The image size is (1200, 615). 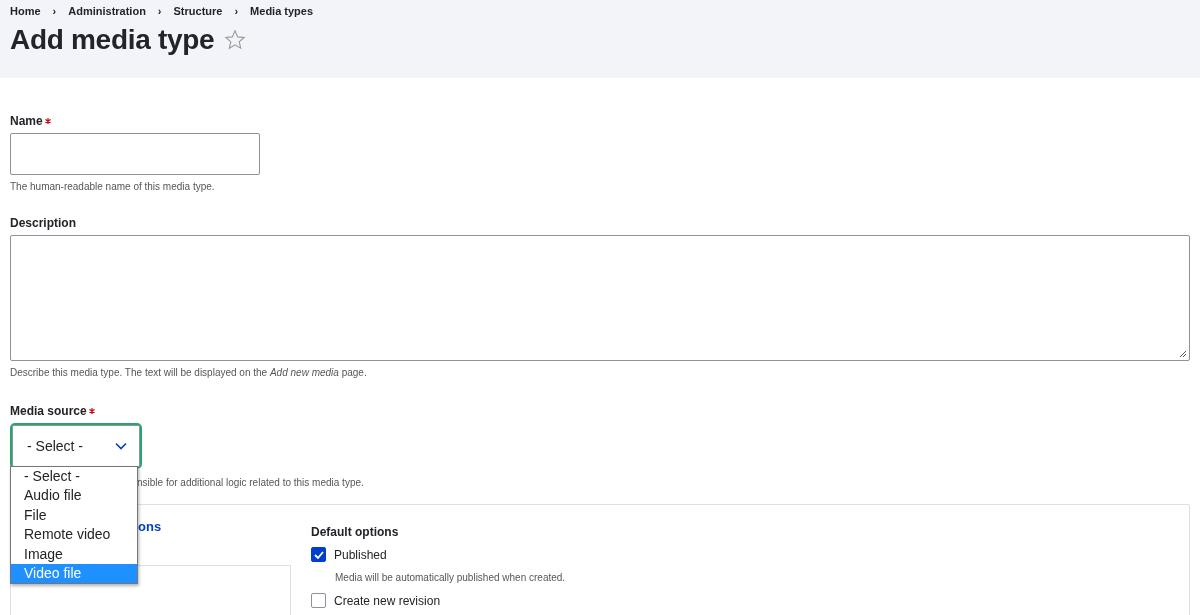 What do you see at coordinates (198, 11) in the screenshot?
I see `breadcrumb-link: Structure` at bounding box center [198, 11].